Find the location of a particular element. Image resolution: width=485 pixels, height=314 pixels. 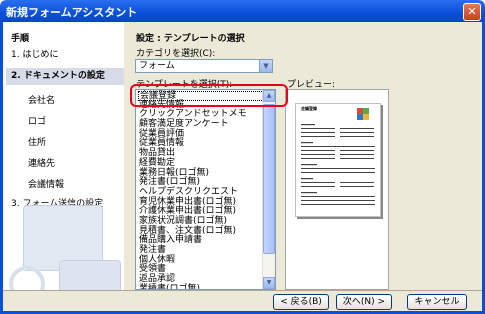

button-bar: < 戻る(B) 次へ(N) > キャンセル is located at coordinates (242, 301).